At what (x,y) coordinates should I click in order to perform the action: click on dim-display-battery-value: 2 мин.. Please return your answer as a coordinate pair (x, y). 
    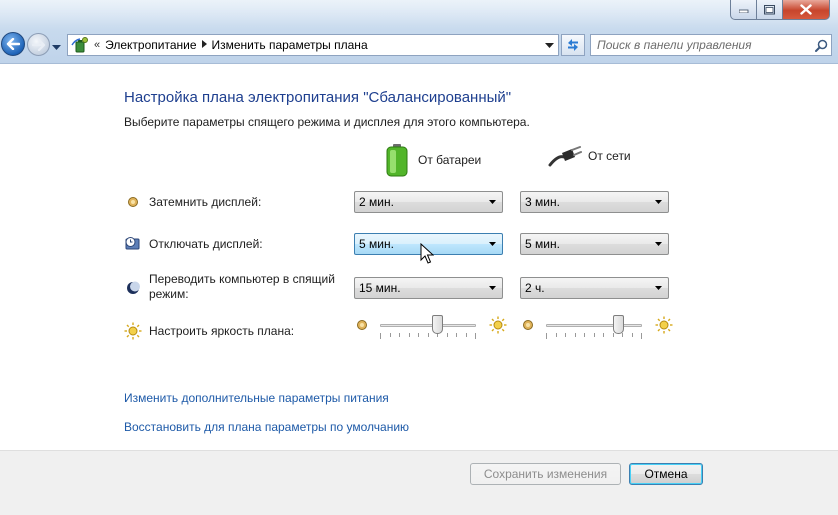
    Looking at the image, I should click on (376, 202).